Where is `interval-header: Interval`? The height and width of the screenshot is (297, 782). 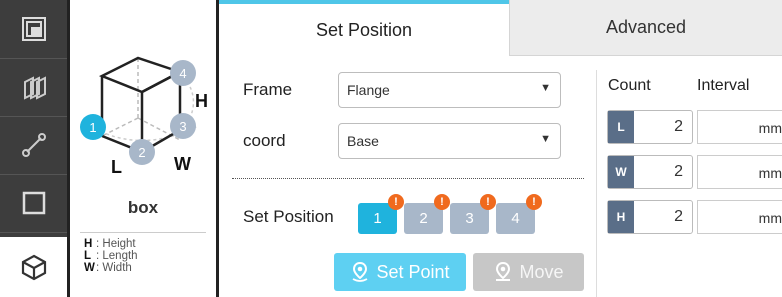
interval-header: Interval is located at coordinates (723, 85).